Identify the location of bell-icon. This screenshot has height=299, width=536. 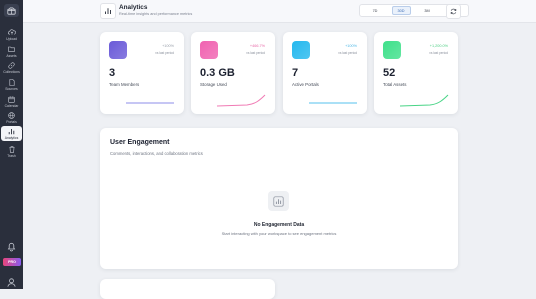
(11, 248).